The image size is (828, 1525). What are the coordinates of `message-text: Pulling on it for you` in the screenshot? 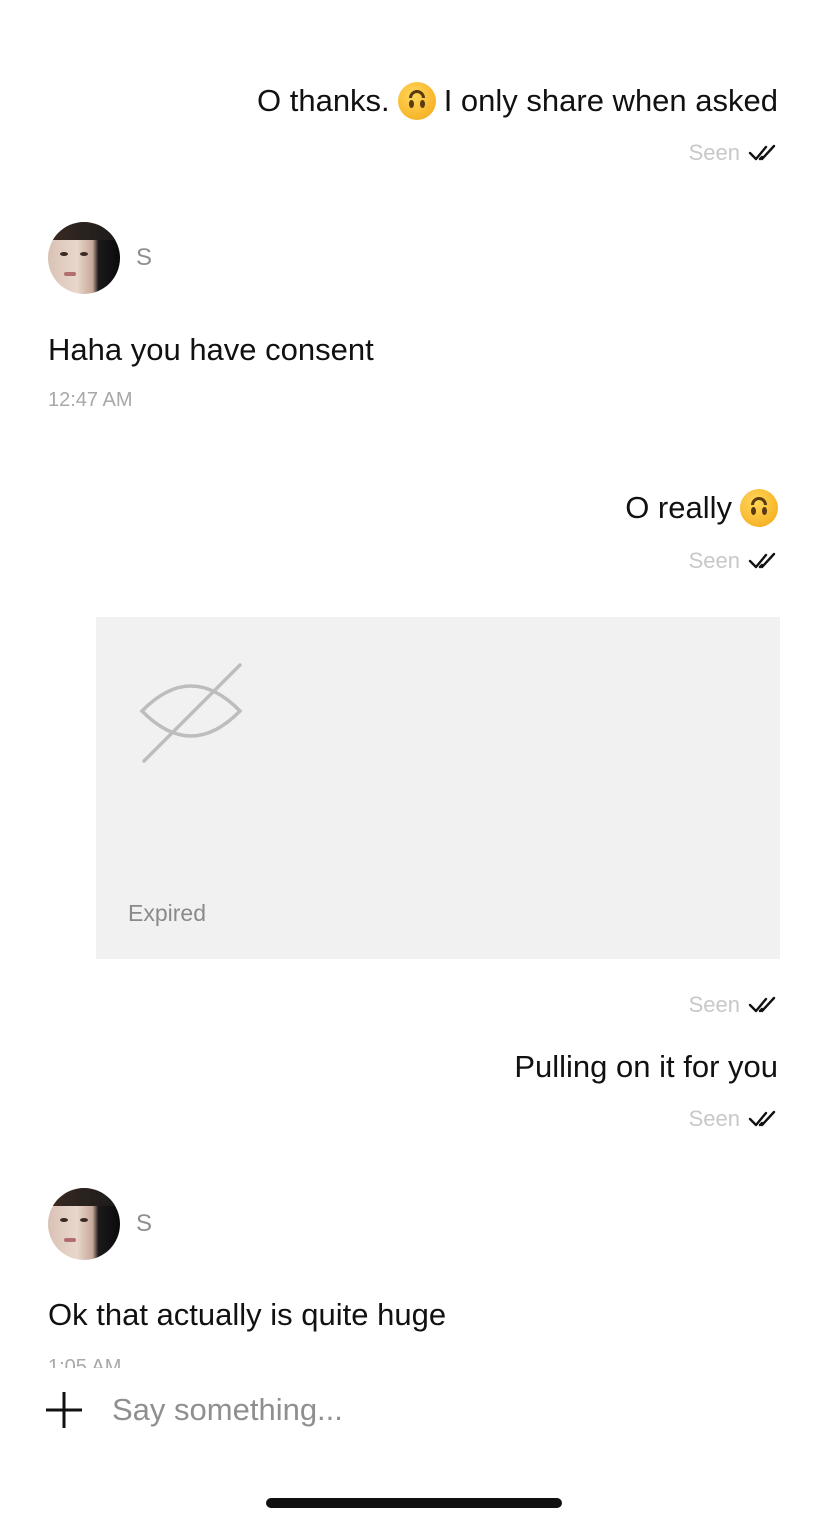 It's located at (646, 1066).